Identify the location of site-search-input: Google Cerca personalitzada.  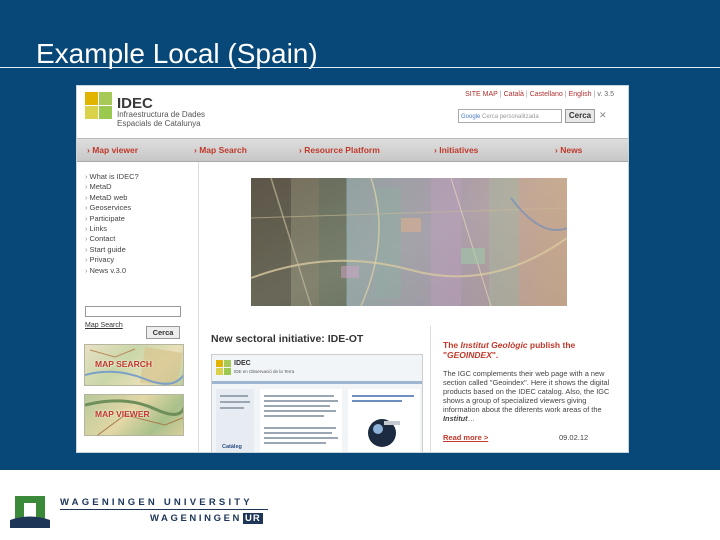
(510, 116).